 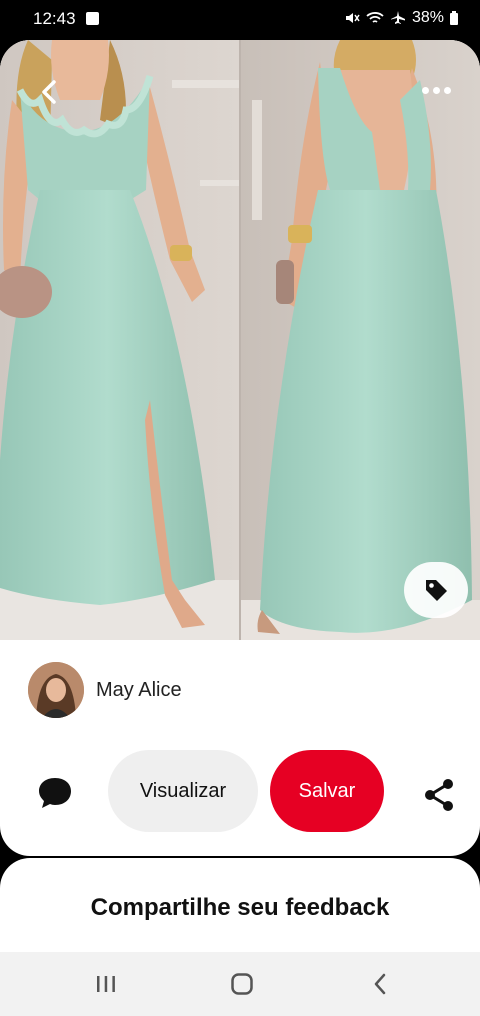 I want to click on comment-icon, so click(x=55, y=793).